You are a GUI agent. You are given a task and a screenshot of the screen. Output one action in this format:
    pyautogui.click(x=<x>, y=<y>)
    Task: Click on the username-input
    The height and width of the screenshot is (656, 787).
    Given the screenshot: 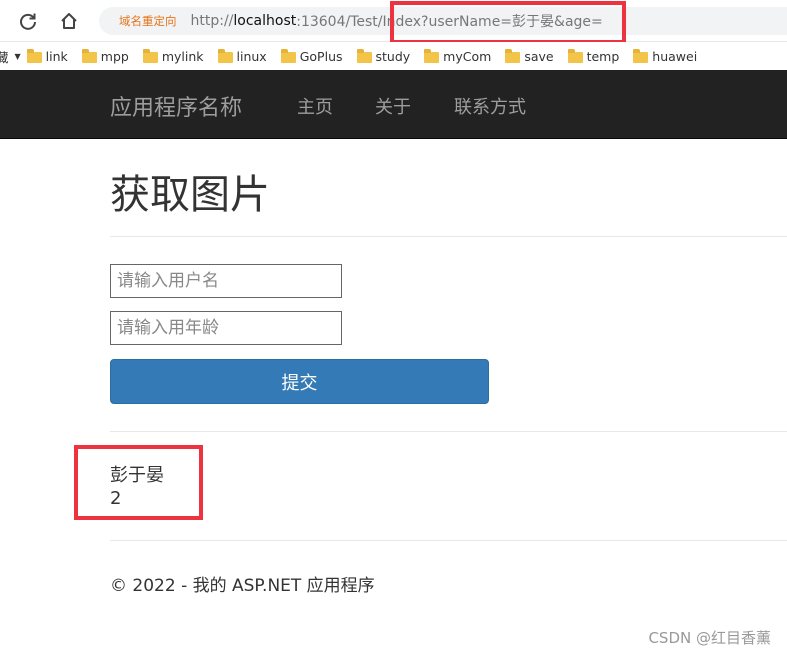 What is the action you would take?
    pyautogui.click(x=226, y=281)
    